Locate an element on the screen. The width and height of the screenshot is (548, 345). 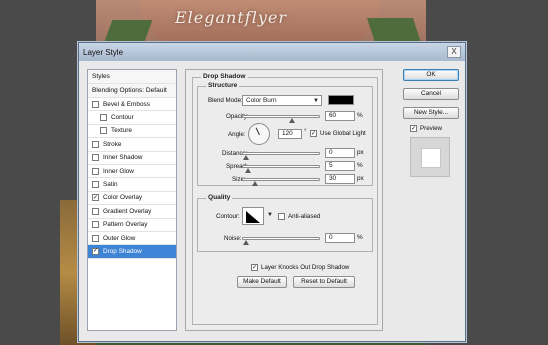
background-title: Elegantflyer is located at coordinates (231, 17).